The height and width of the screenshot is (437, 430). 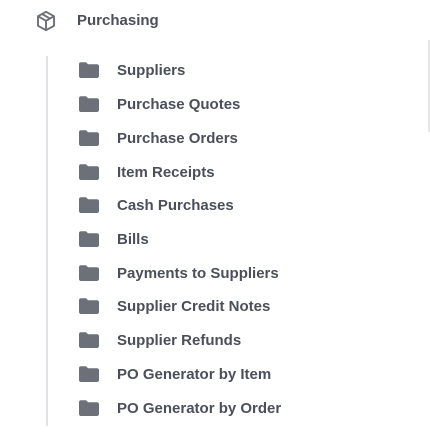 I want to click on sidebar-item-label: PO Generator by Item, so click(x=194, y=374).